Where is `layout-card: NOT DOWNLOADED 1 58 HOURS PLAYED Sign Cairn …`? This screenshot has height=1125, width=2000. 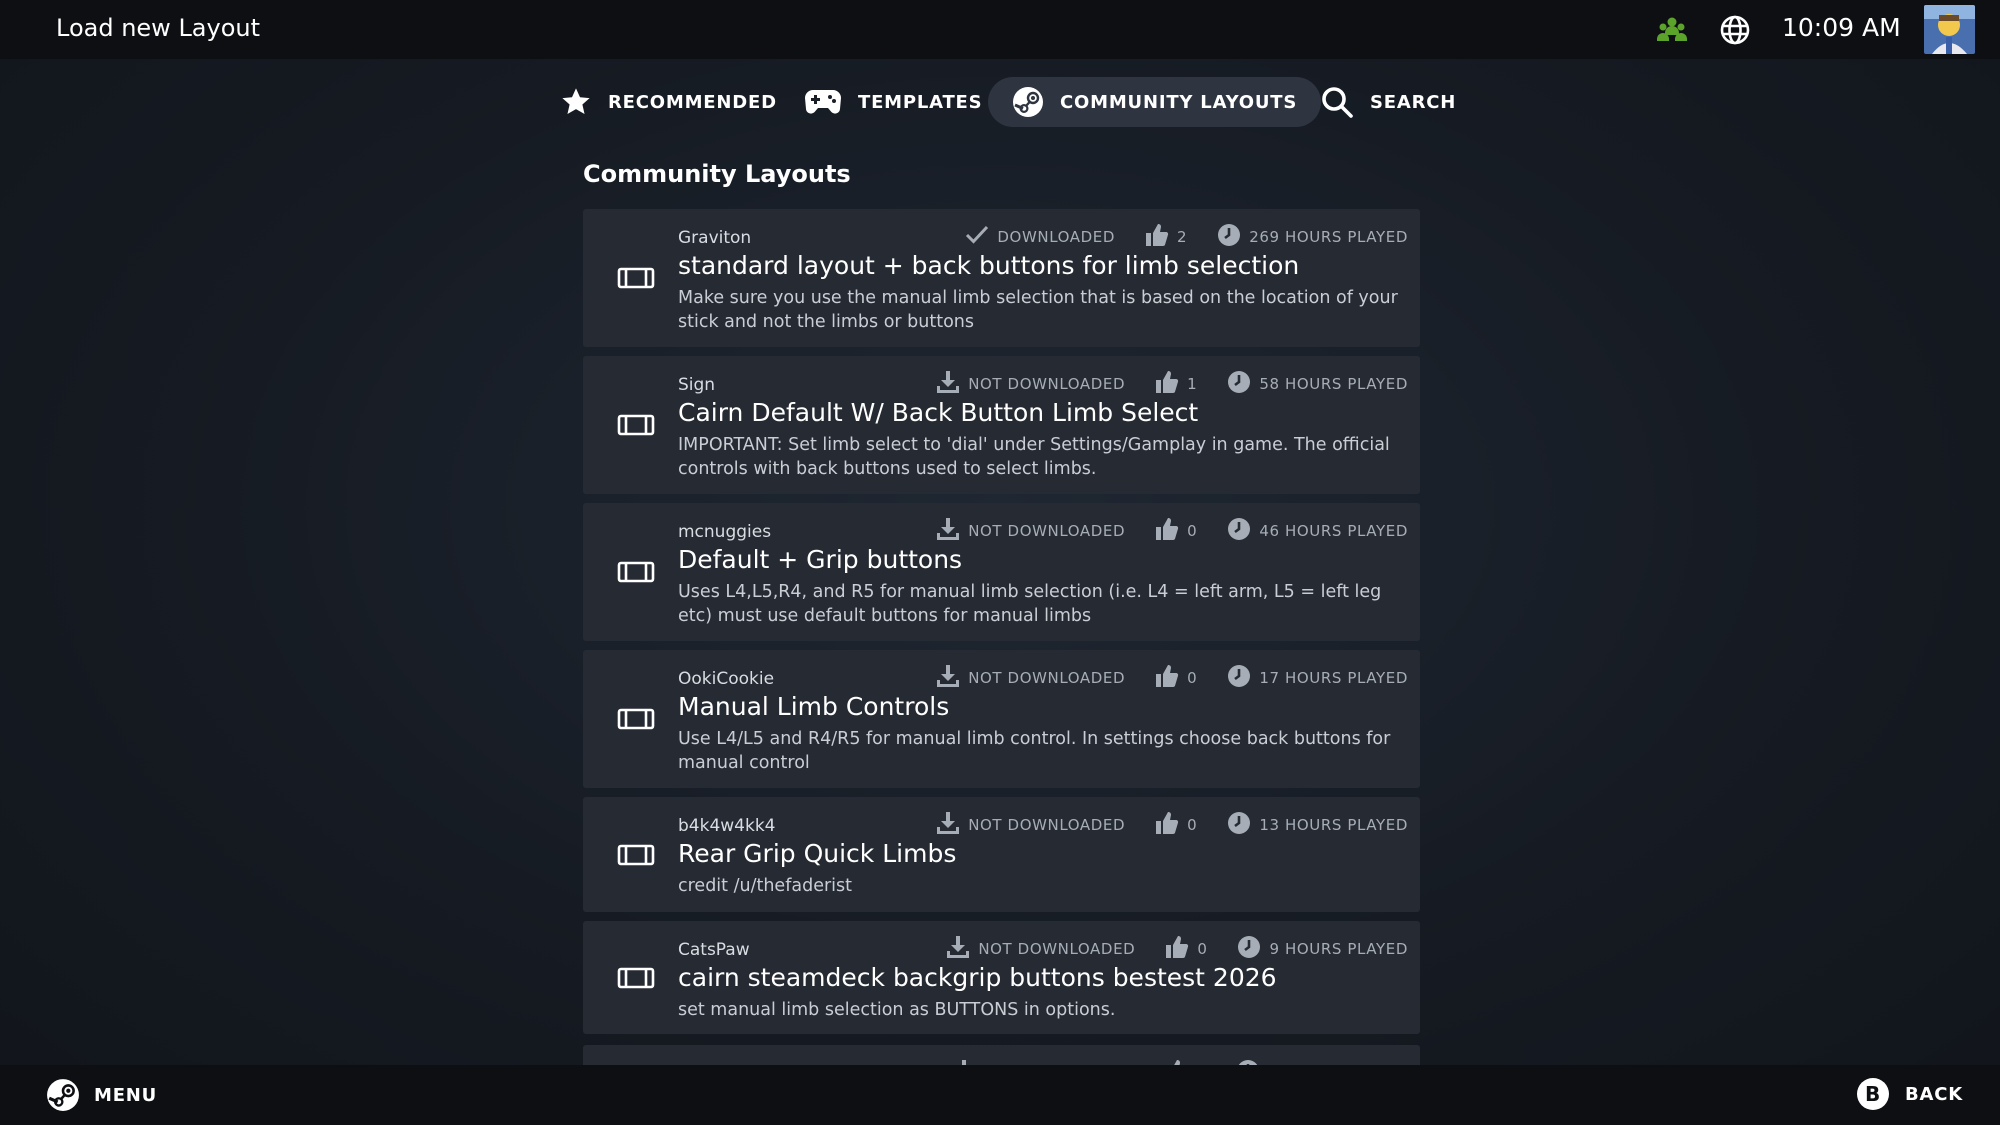
layout-card: NOT DOWNLOADED 1 58 HOURS PLAYED Sign Cairn … is located at coordinates (1001, 425).